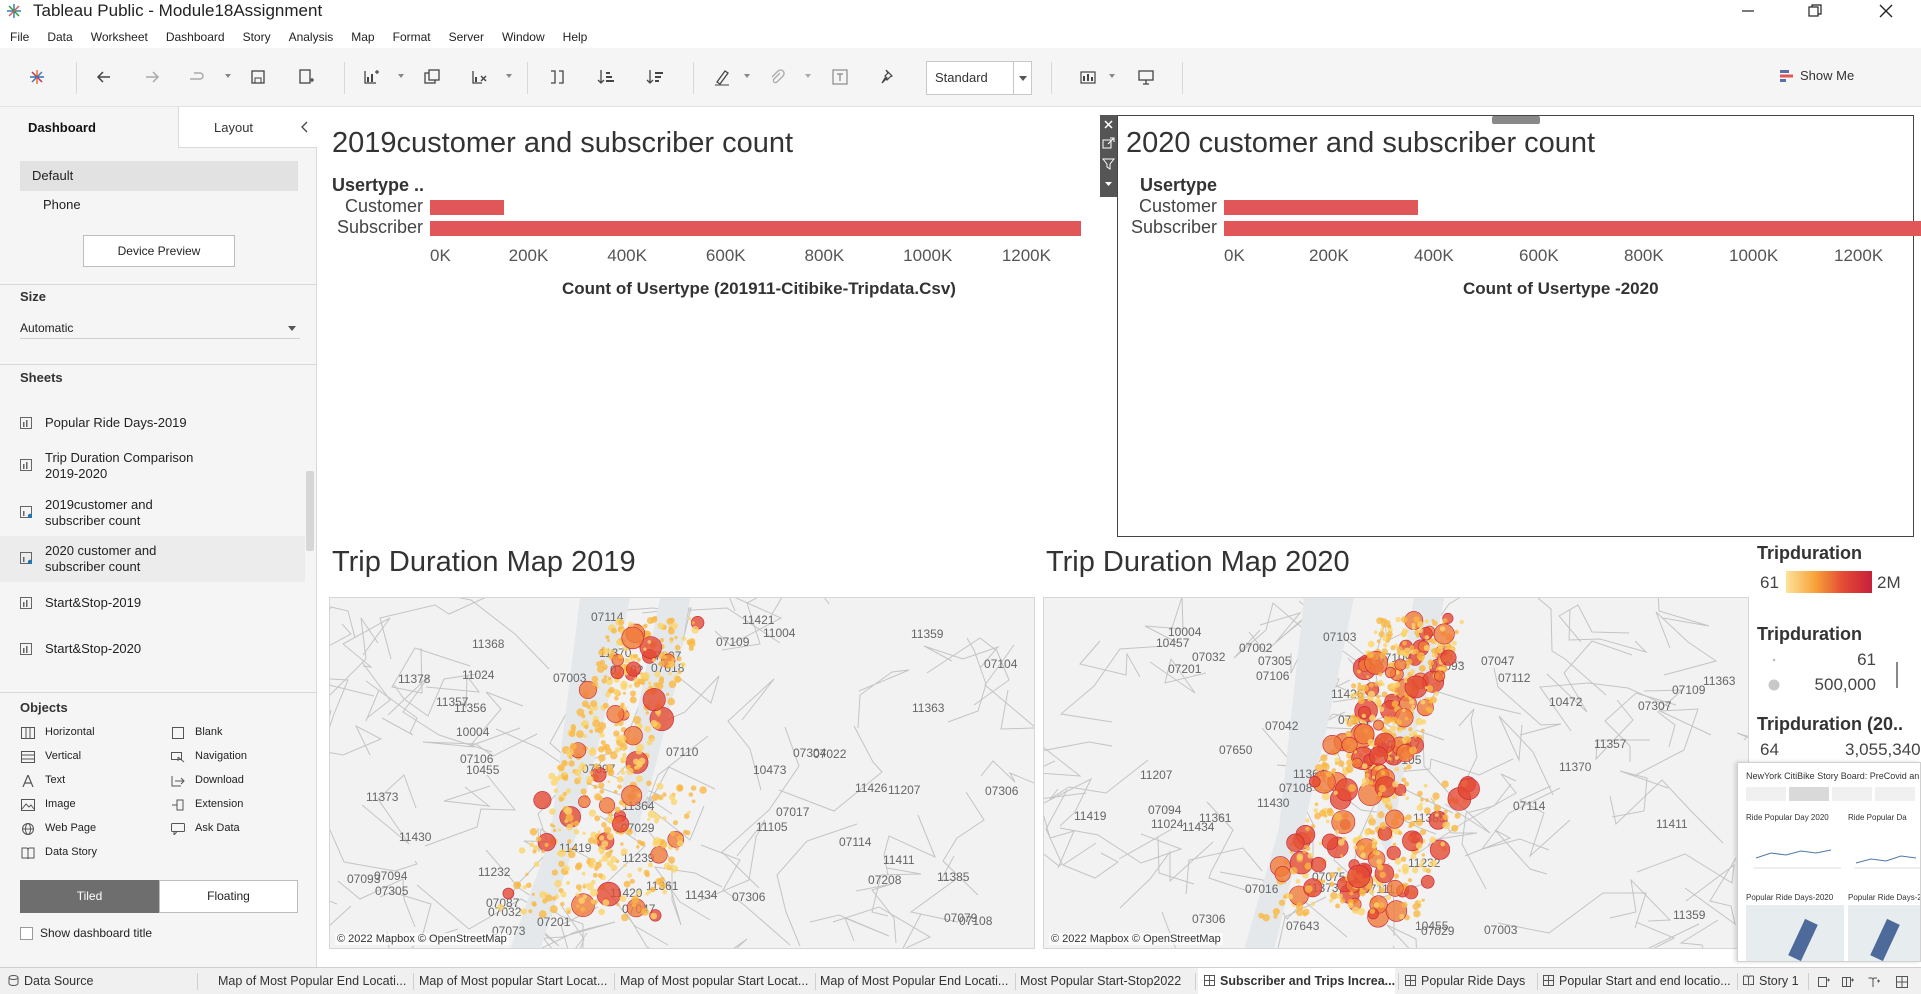 This screenshot has height=994, width=1921. What do you see at coordinates (557, 77) in the screenshot?
I see `swap-rows-columns-button` at bounding box center [557, 77].